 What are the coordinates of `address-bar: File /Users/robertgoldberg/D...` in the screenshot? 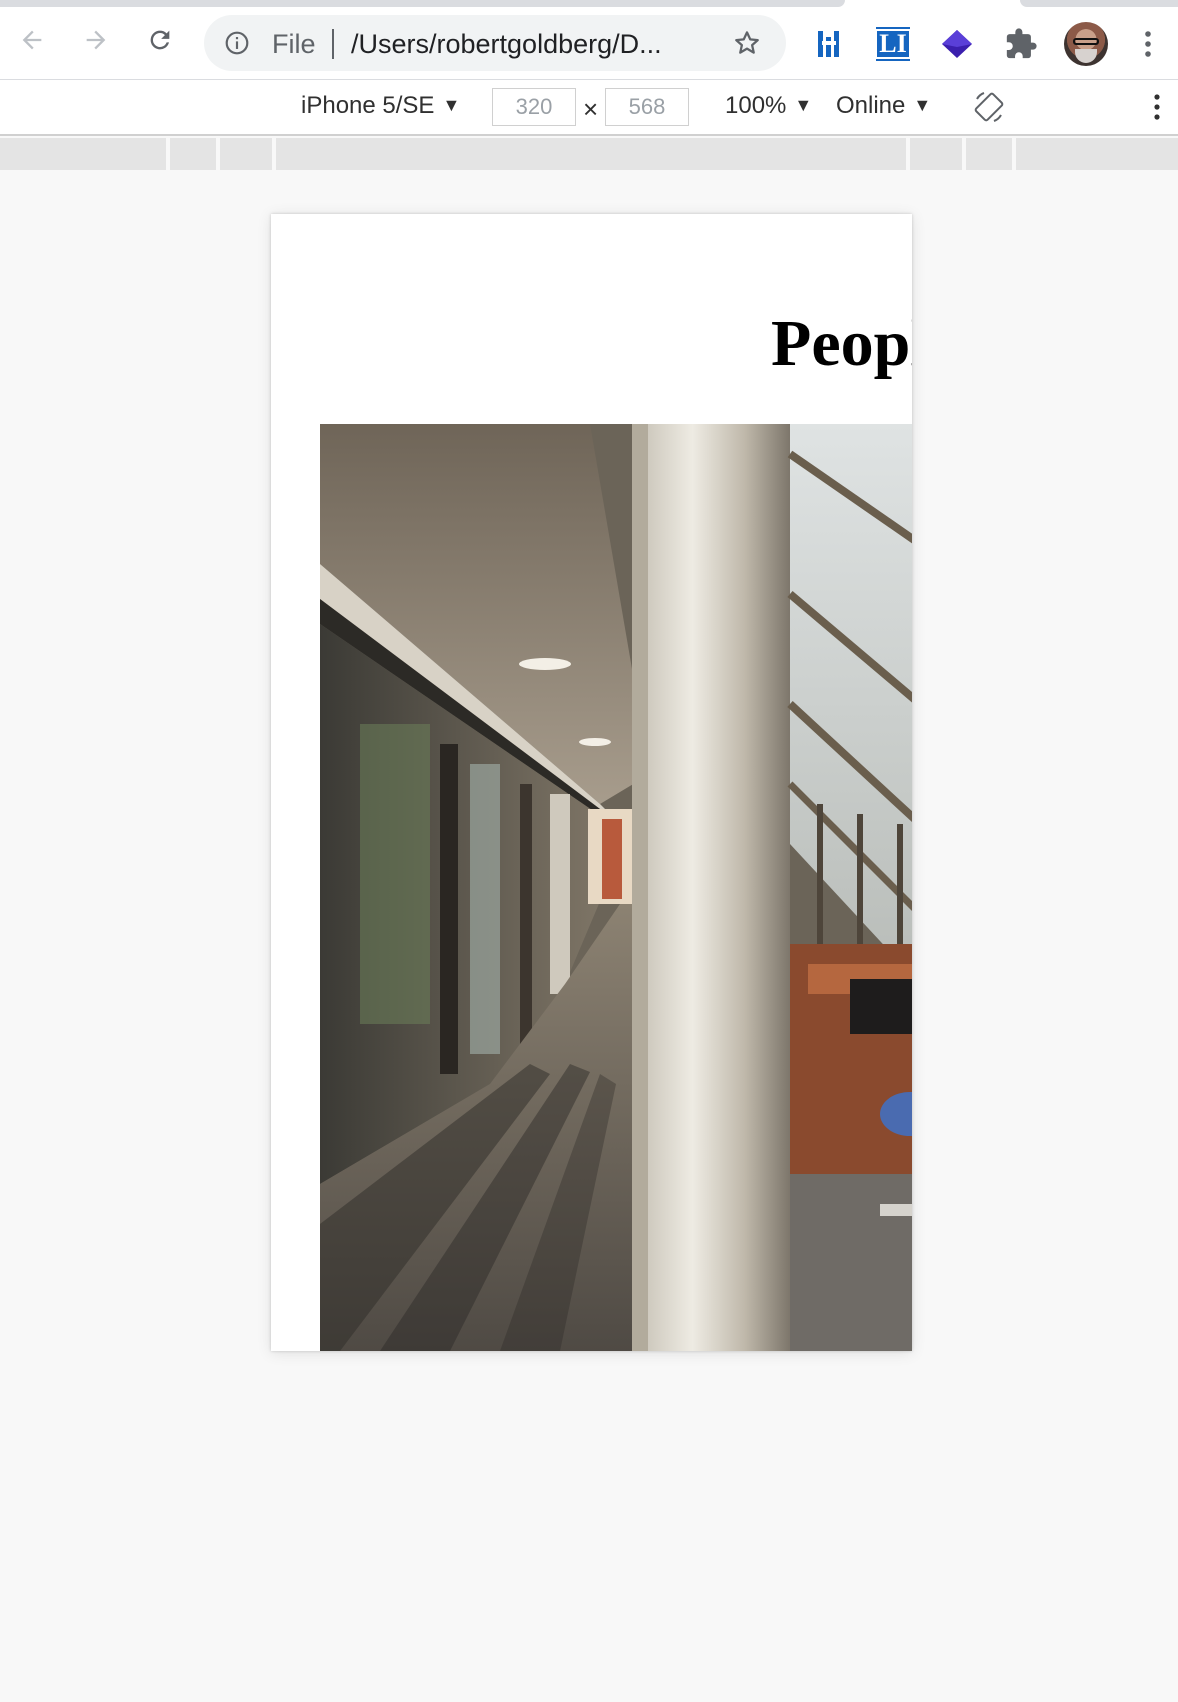 It's located at (495, 43).